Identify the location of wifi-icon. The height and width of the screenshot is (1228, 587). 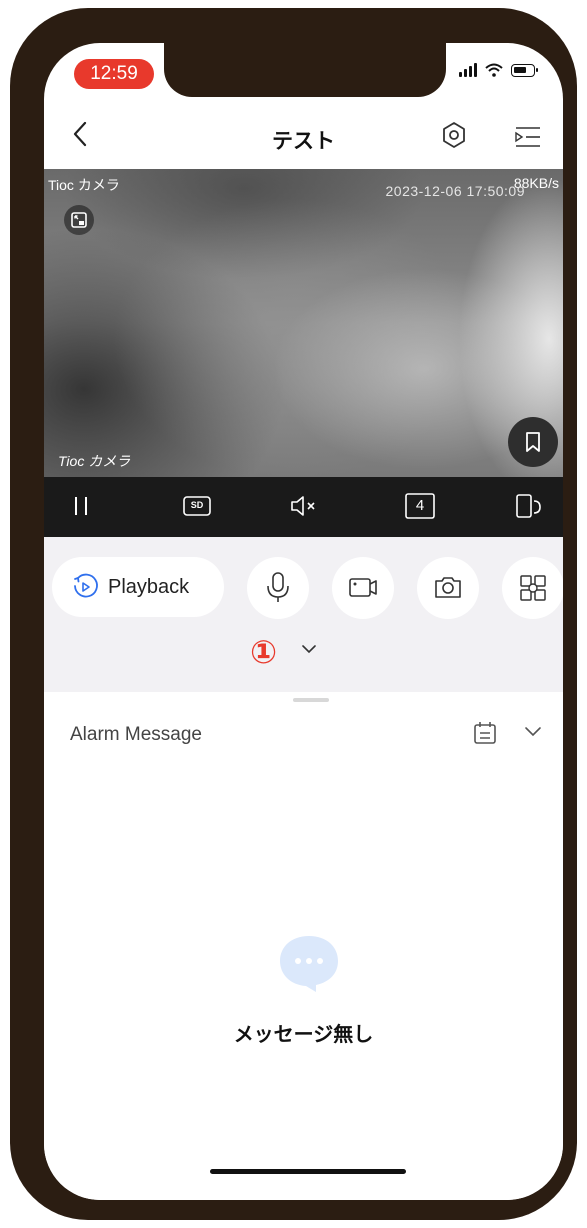
(494, 70).